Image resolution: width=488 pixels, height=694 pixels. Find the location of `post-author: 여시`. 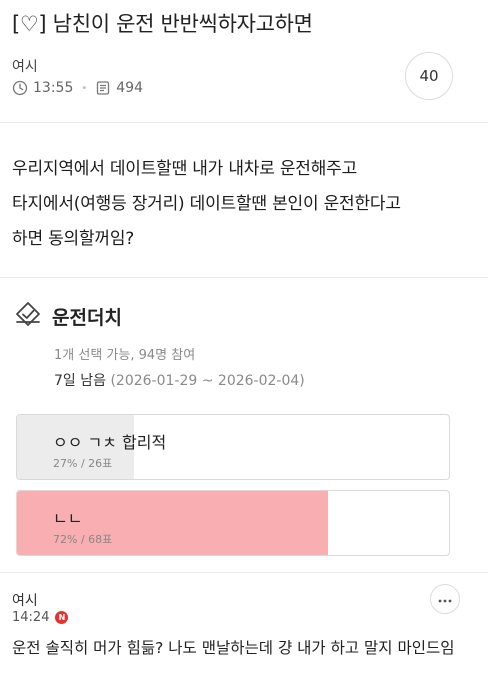

post-author: 여시 is located at coordinates (25, 66).